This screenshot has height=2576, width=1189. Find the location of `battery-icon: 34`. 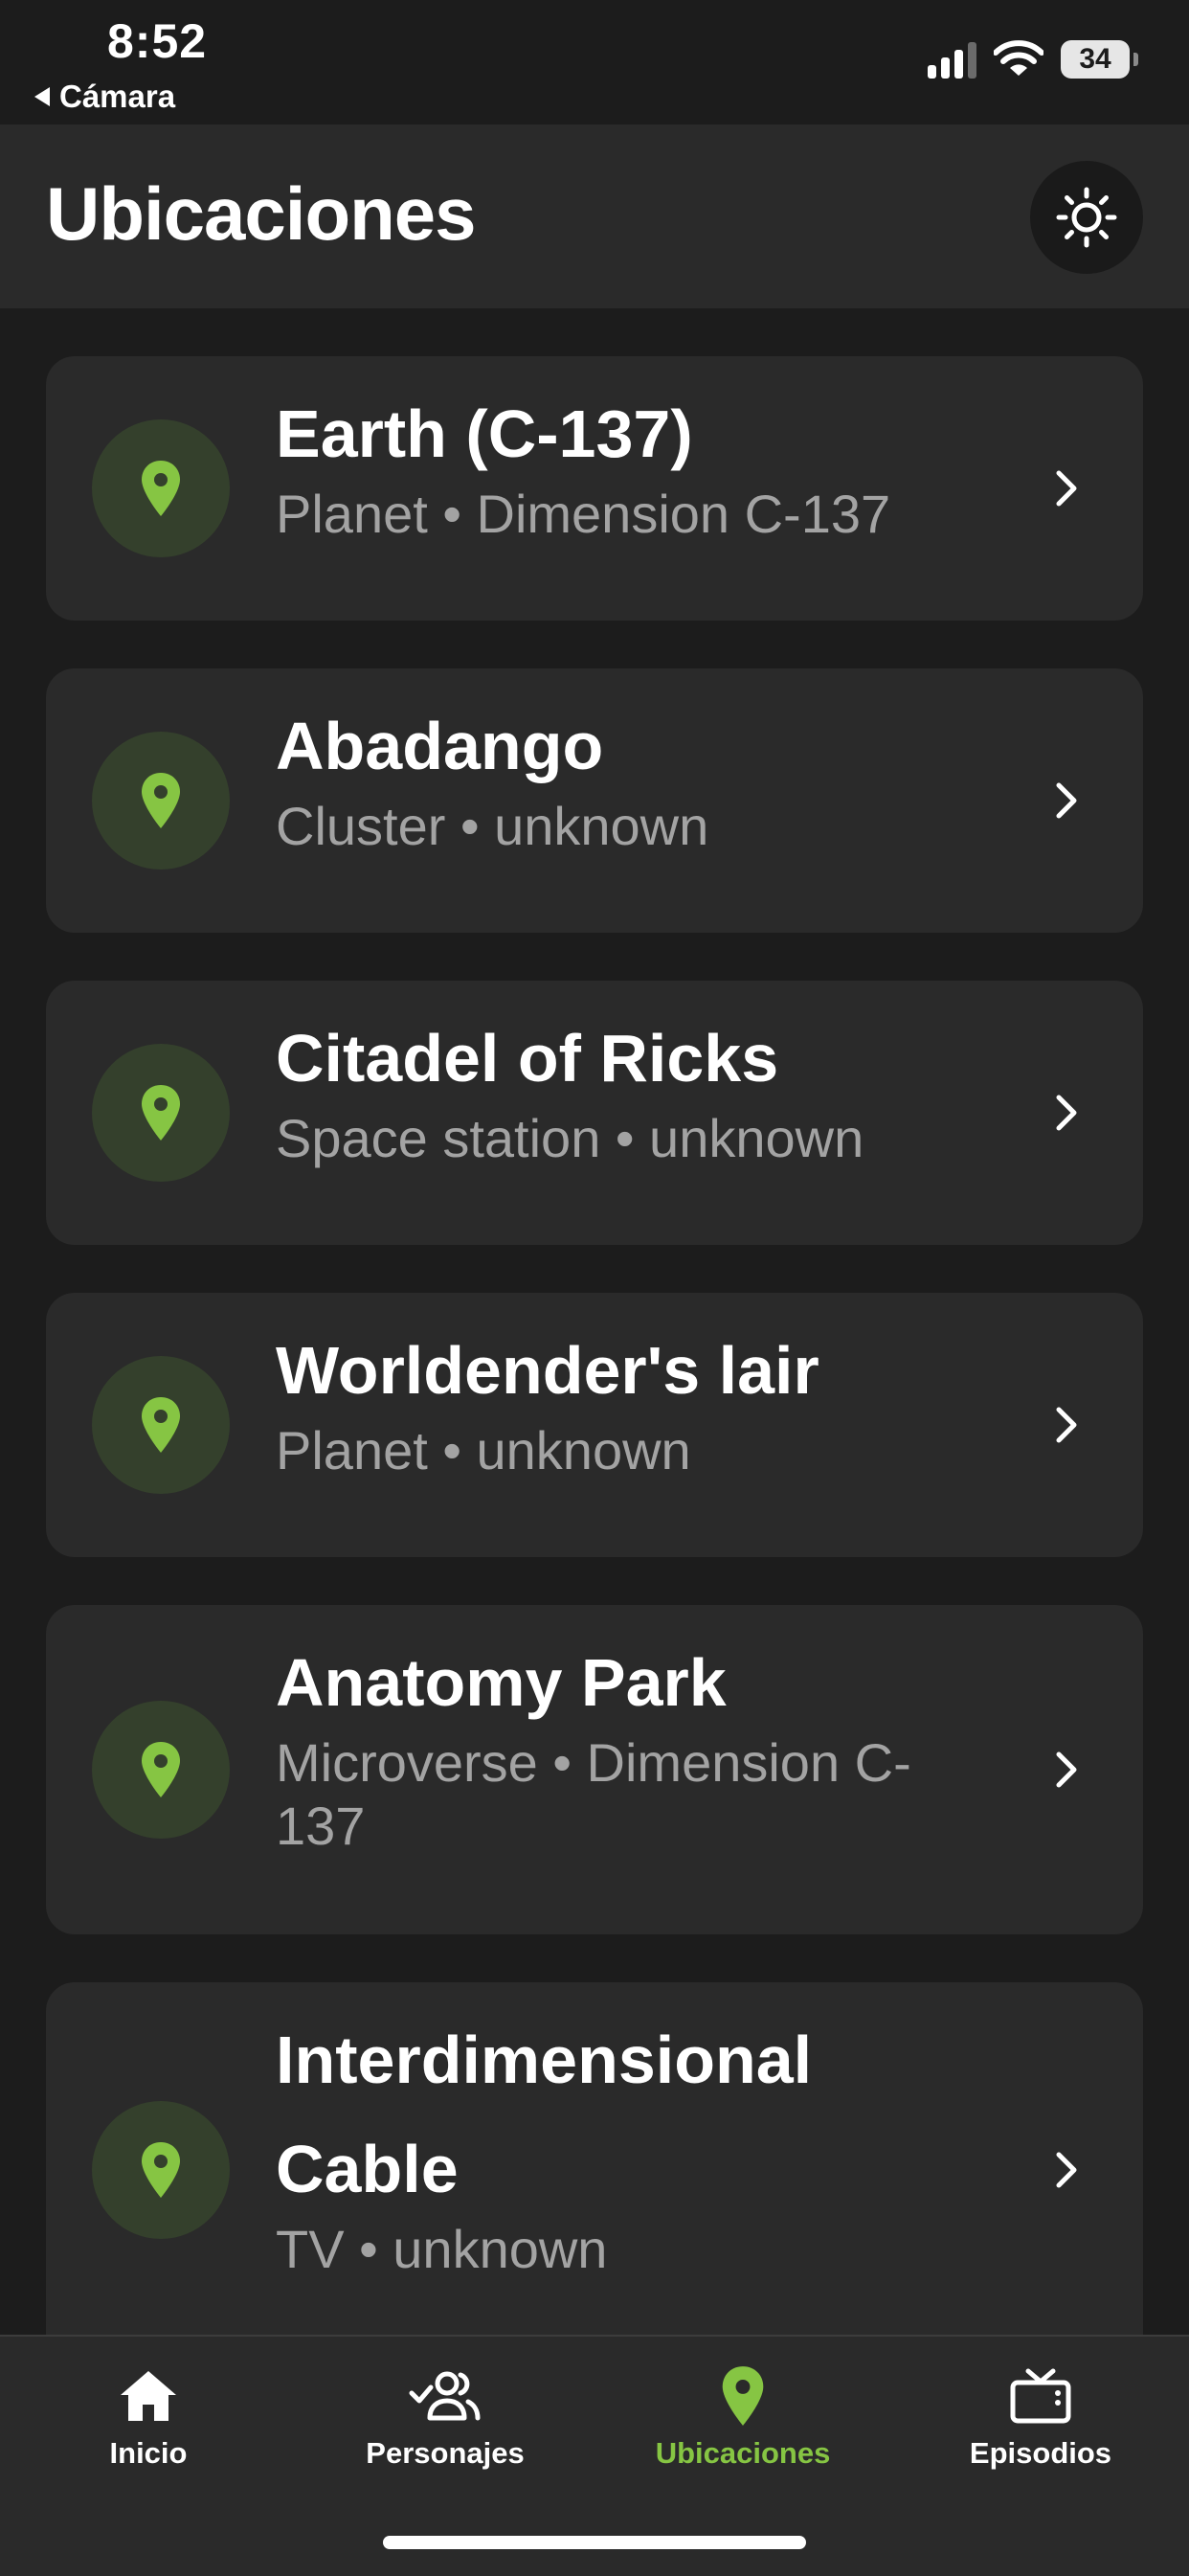

battery-icon: 34 is located at coordinates (1099, 59).